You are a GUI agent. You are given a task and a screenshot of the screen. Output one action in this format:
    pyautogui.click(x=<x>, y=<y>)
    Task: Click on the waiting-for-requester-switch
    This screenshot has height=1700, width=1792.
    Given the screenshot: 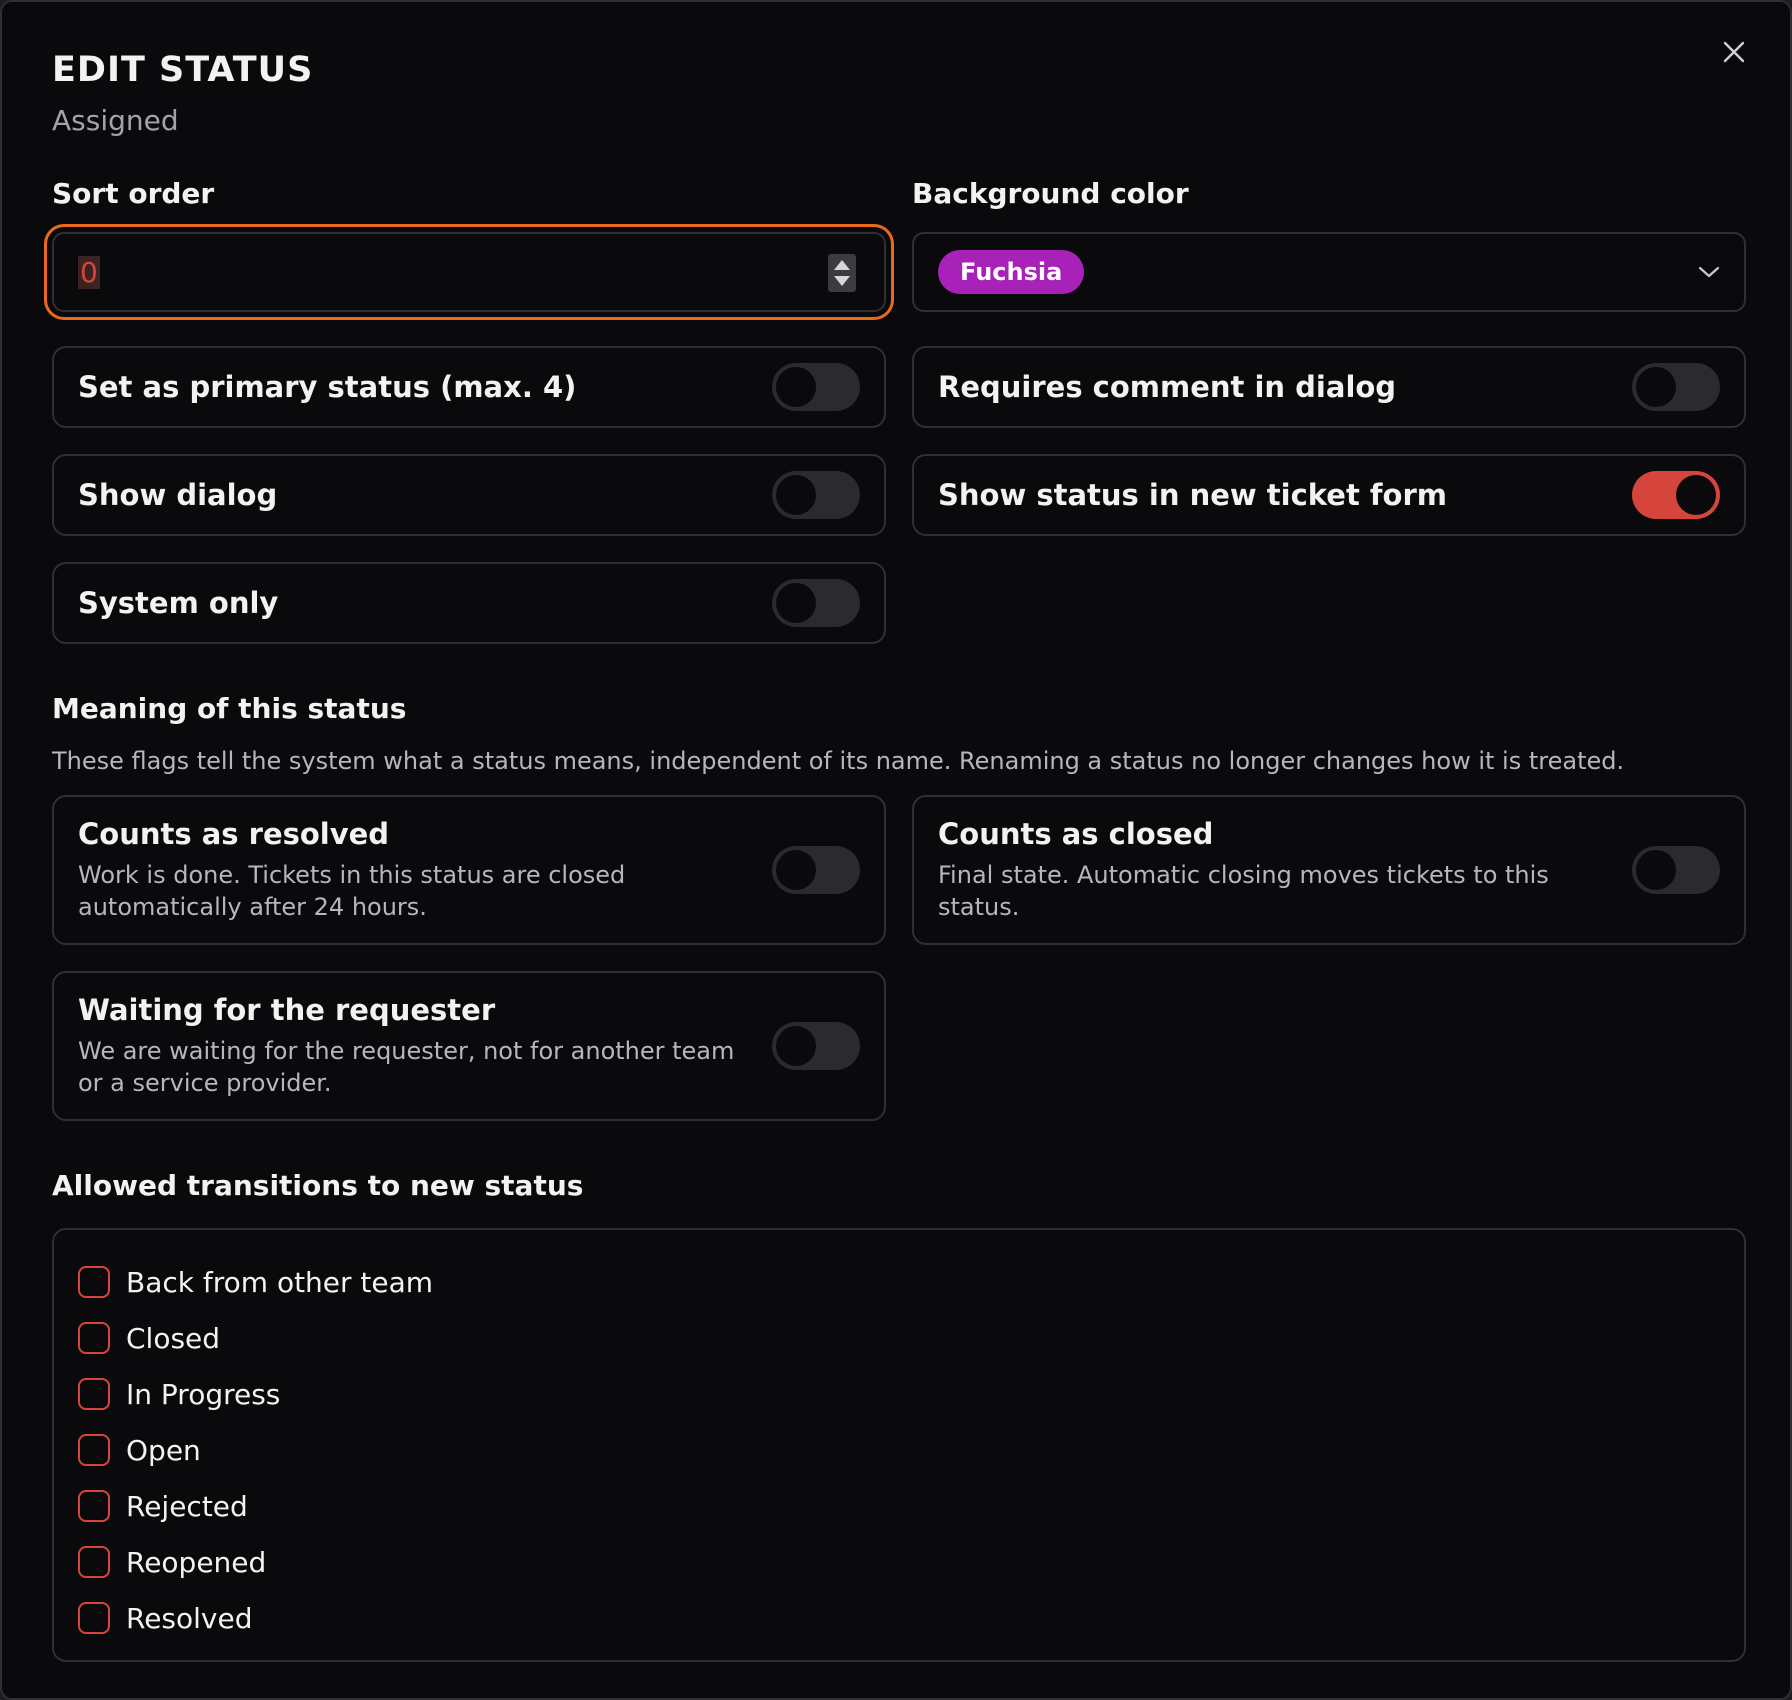 What is the action you would take?
    pyautogui.click(x=816, y=1046)
    